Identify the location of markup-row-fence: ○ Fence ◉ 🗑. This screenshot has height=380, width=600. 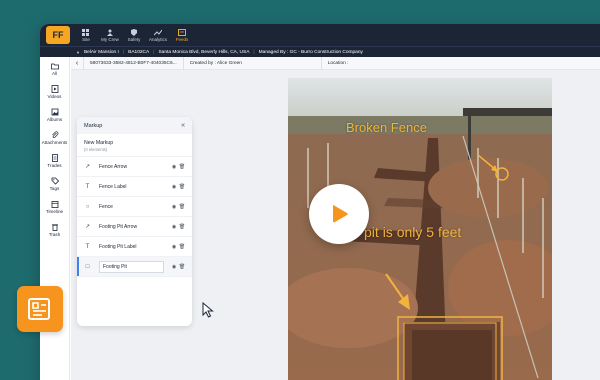
(134, 207).